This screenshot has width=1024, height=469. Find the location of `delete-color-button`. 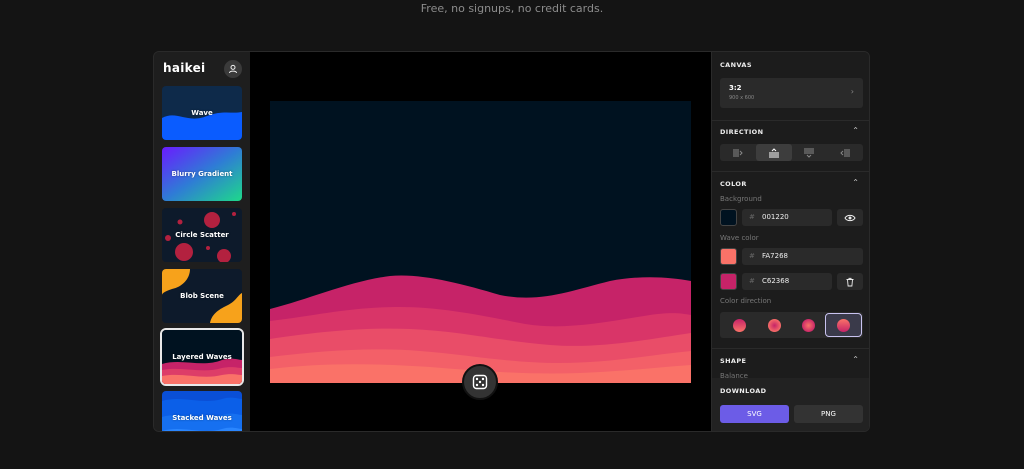

delete-color-button is located at coordinates (850, 281).